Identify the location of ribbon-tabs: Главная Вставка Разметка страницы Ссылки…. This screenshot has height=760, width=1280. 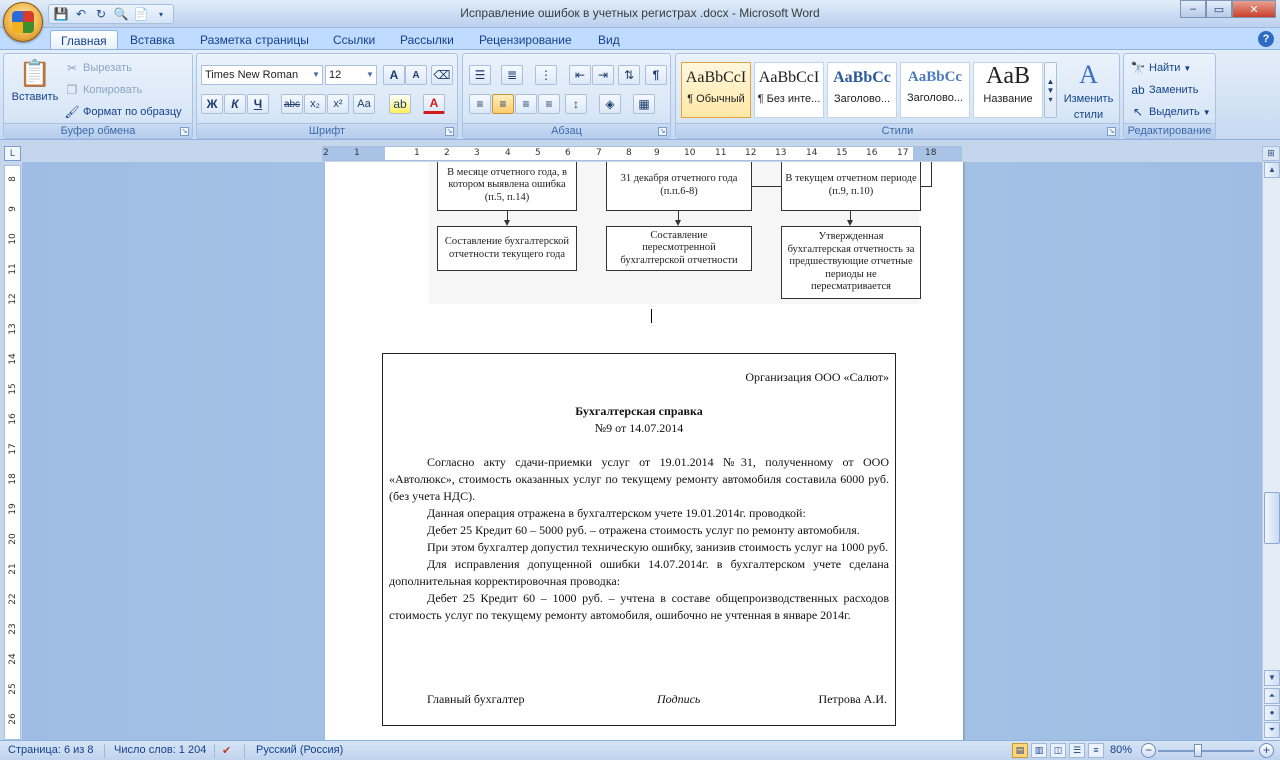
(640, 39).